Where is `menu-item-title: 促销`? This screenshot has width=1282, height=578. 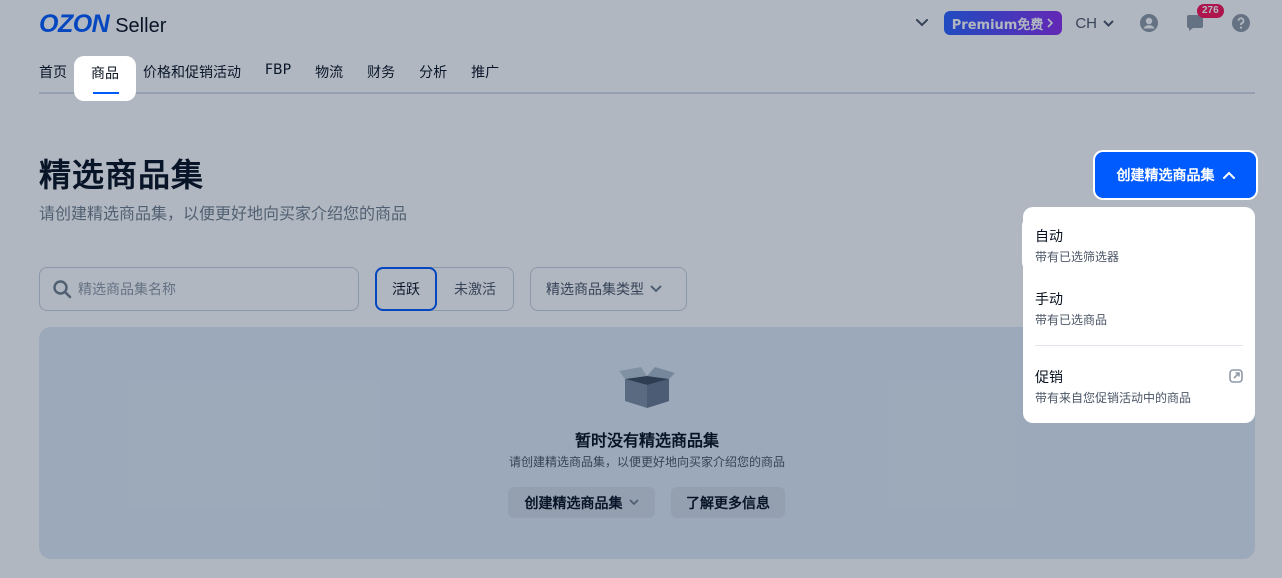
menu-item-title: 促销 is located at coordinates (1049, 378).